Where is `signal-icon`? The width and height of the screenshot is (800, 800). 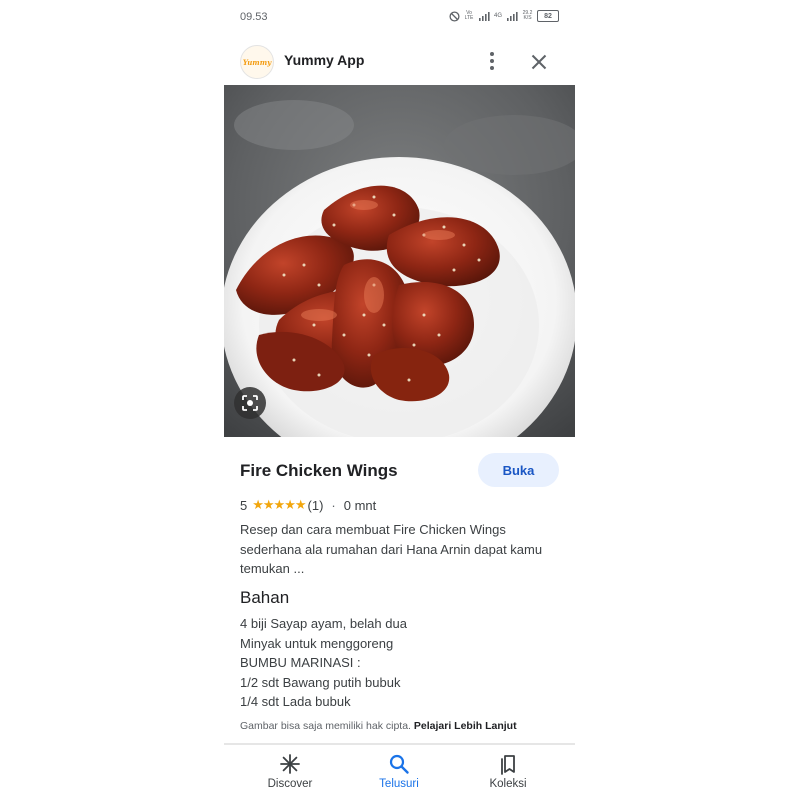 signal-icon is located at coordinates (484, 16).